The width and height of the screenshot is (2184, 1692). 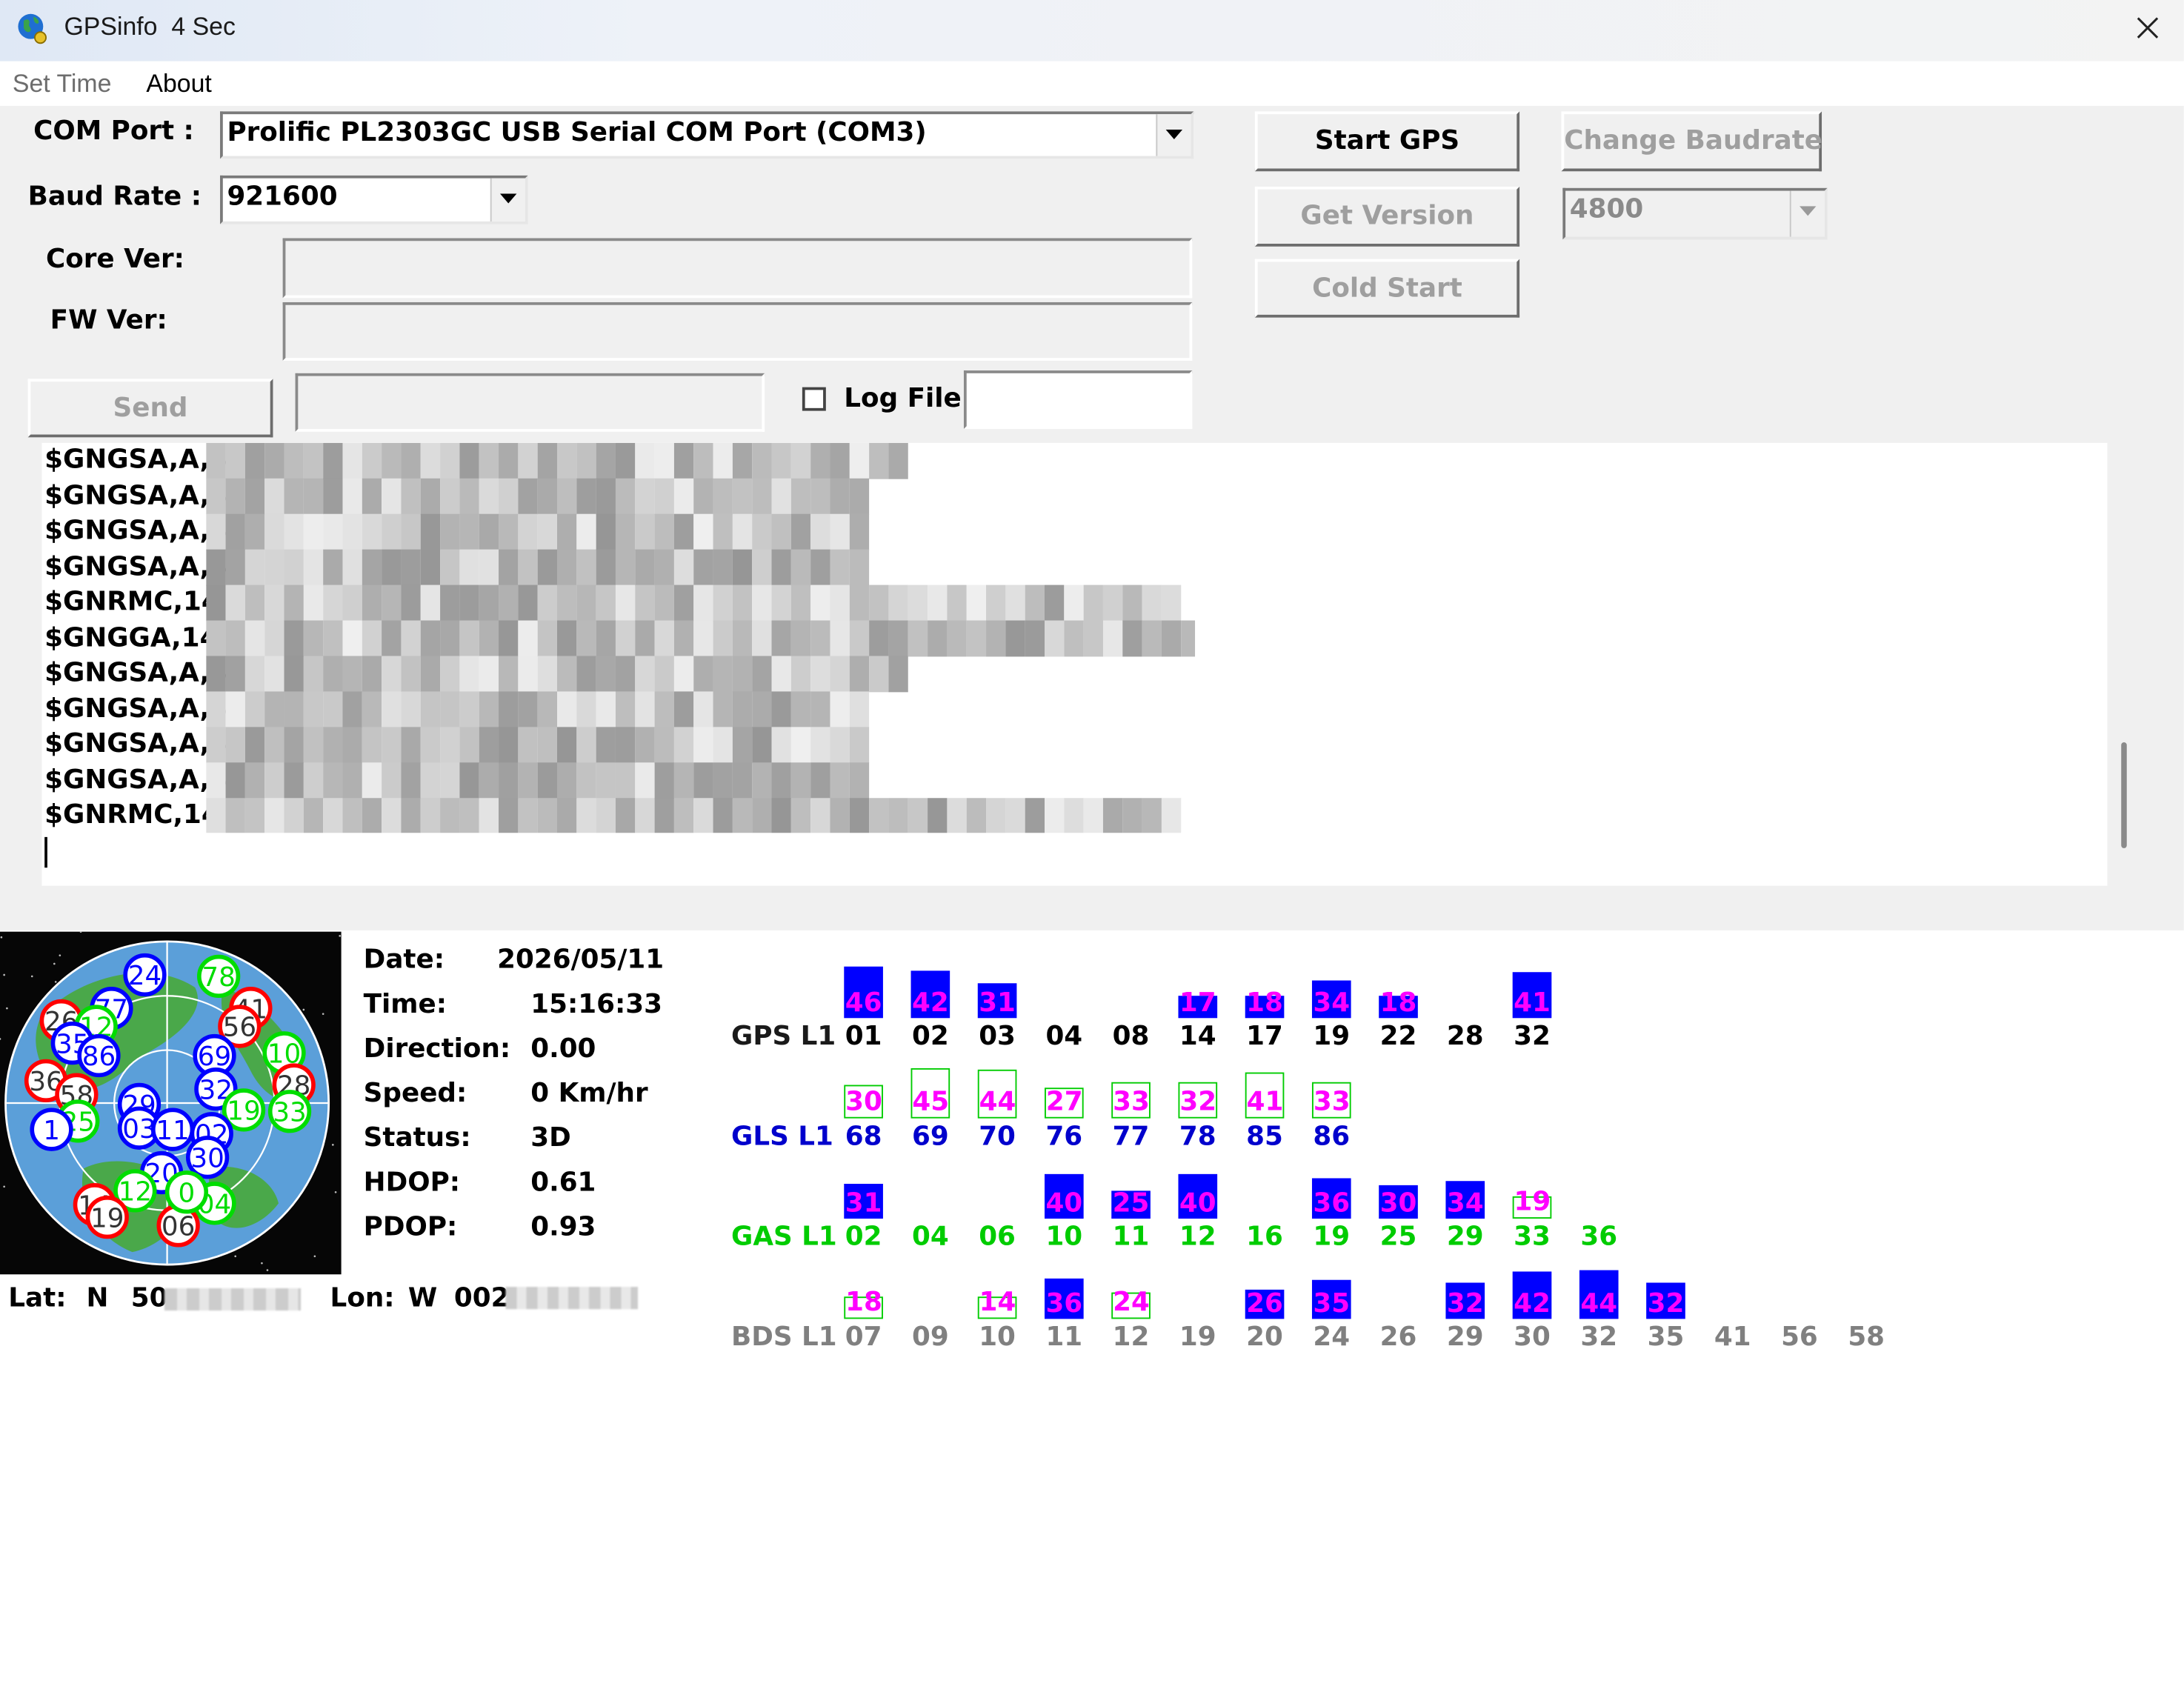 I want to click on satellite-prn: 41, so click(x=1732, y=1337).